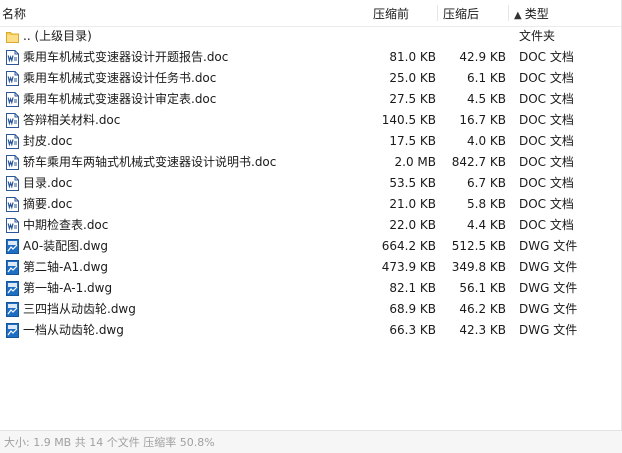 This screenshot has height=453, width=622. Describe the element at coordinates (68, 288) in the screenshot. I see `file-name: 第一轴-A-1.dwg` at that location.